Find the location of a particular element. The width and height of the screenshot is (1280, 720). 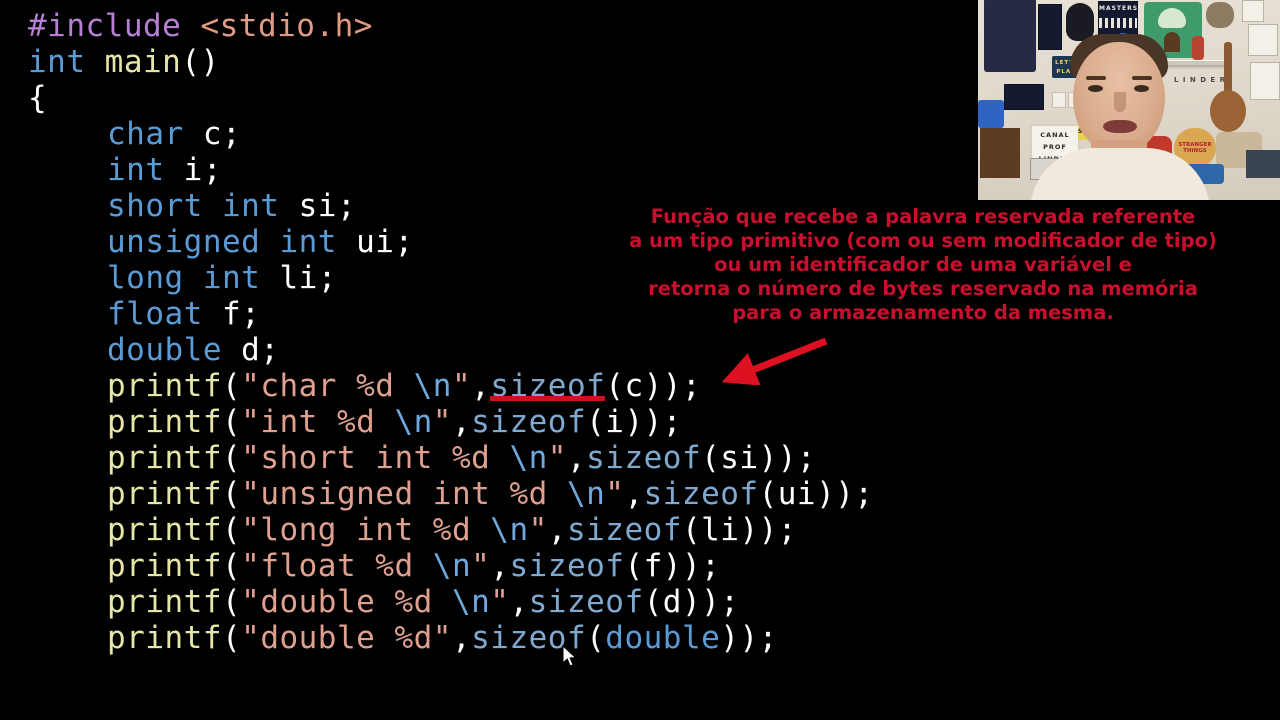

line-printf-short-token-0: printf is located at coordinates (164, 458).